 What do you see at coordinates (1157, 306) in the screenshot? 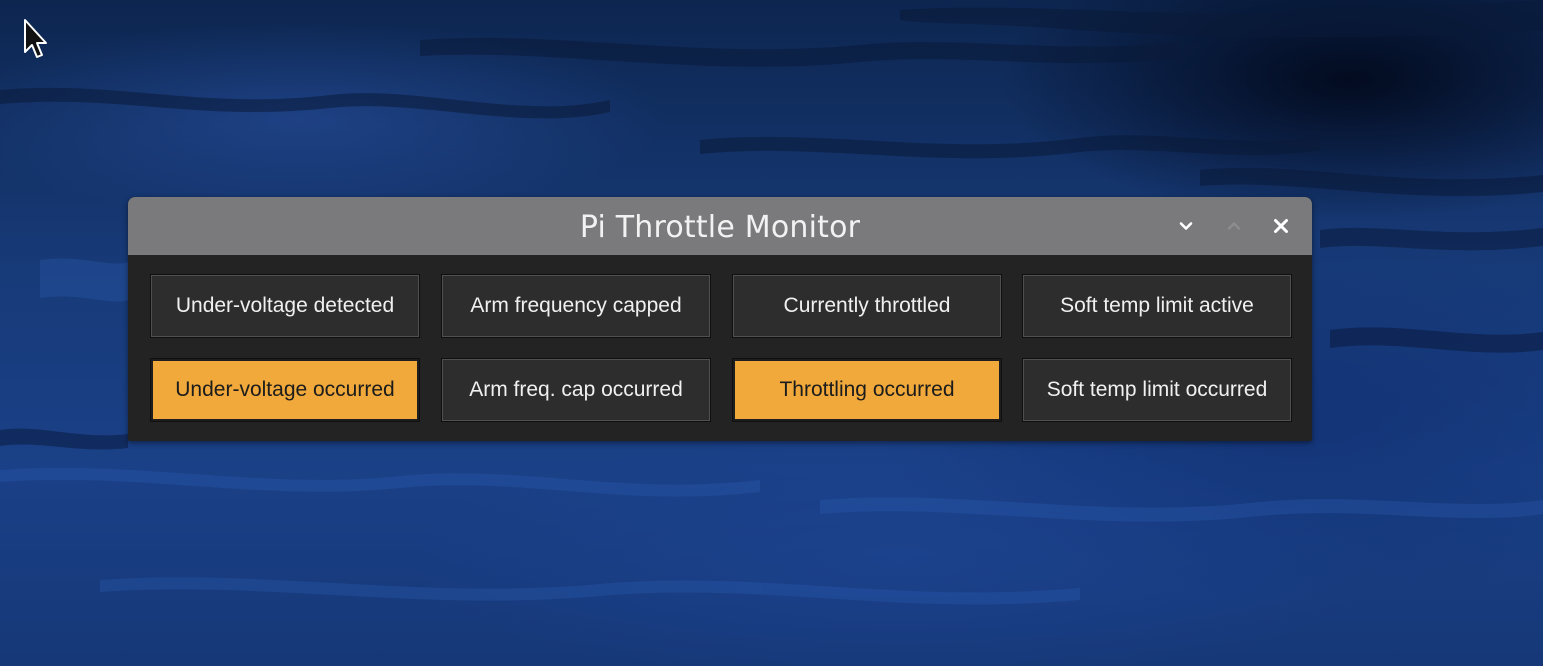
I see `status-soft-temp-limit-active: Soft temp limit active` at bounding box center [1157, 306].